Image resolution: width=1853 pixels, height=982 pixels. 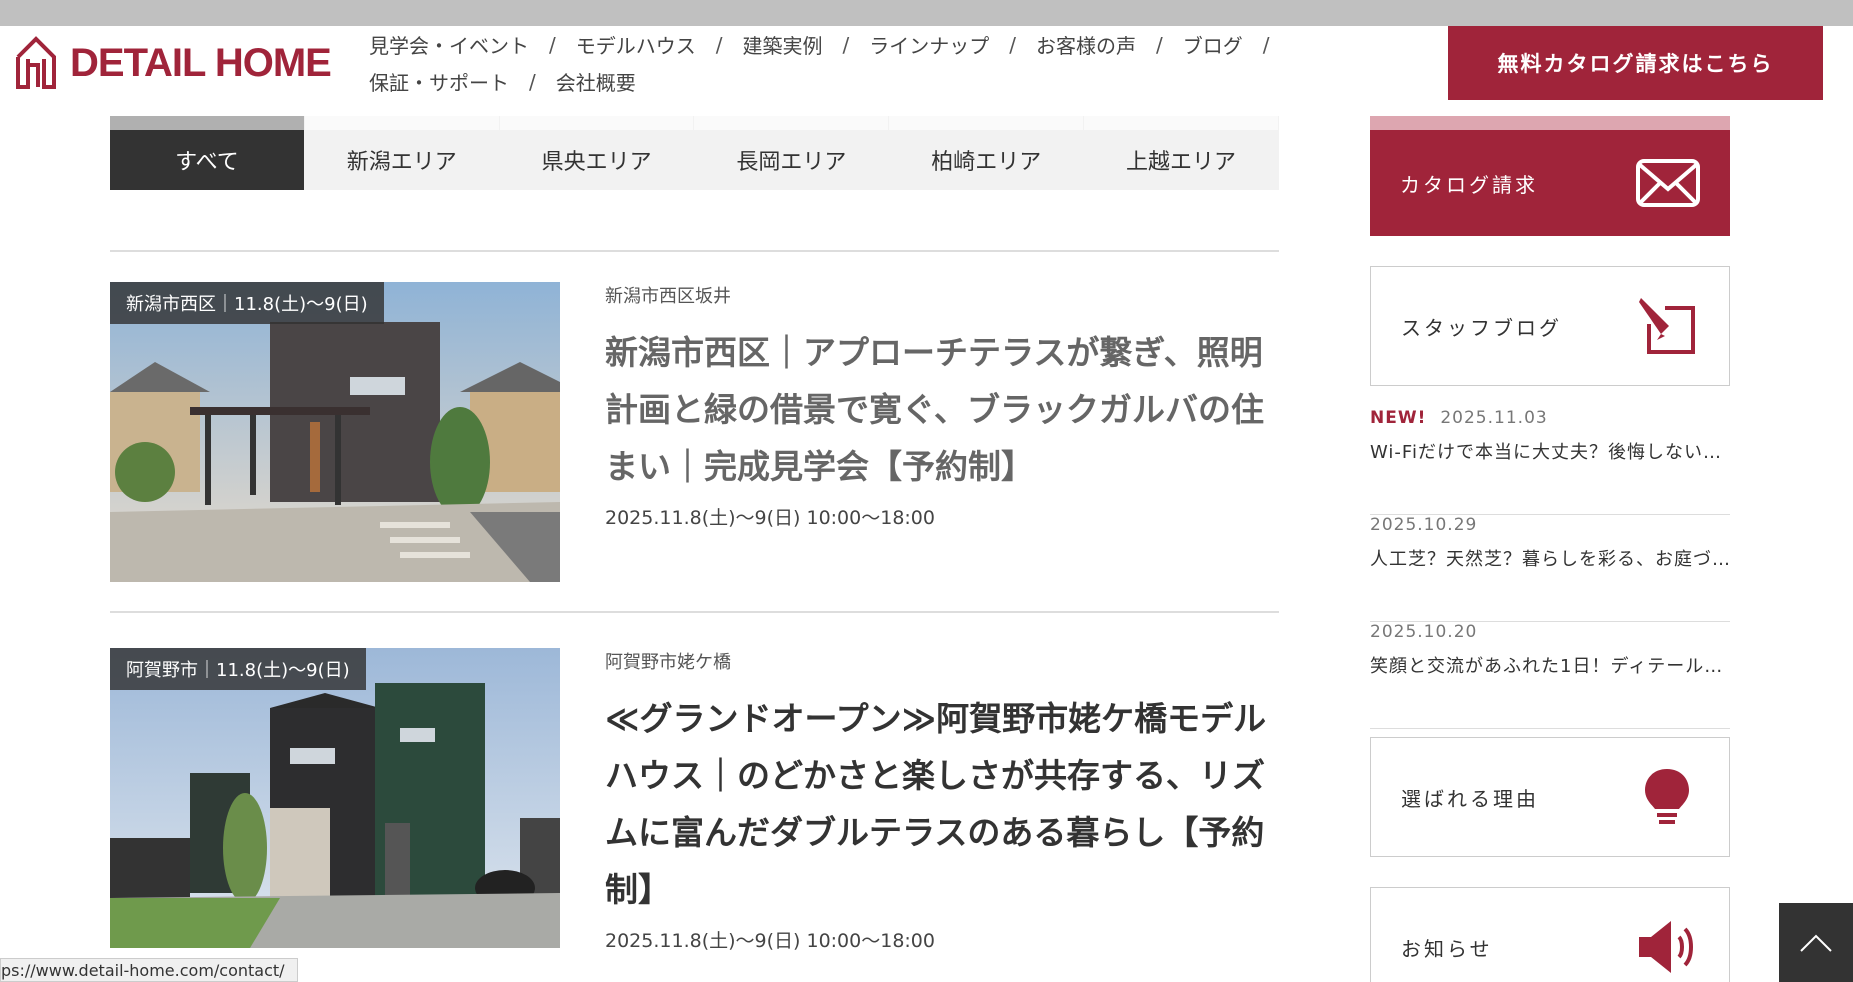 I want to click on global-nav-row-2: 保証・サポート / 会社概要, so click(x=829, y=81).